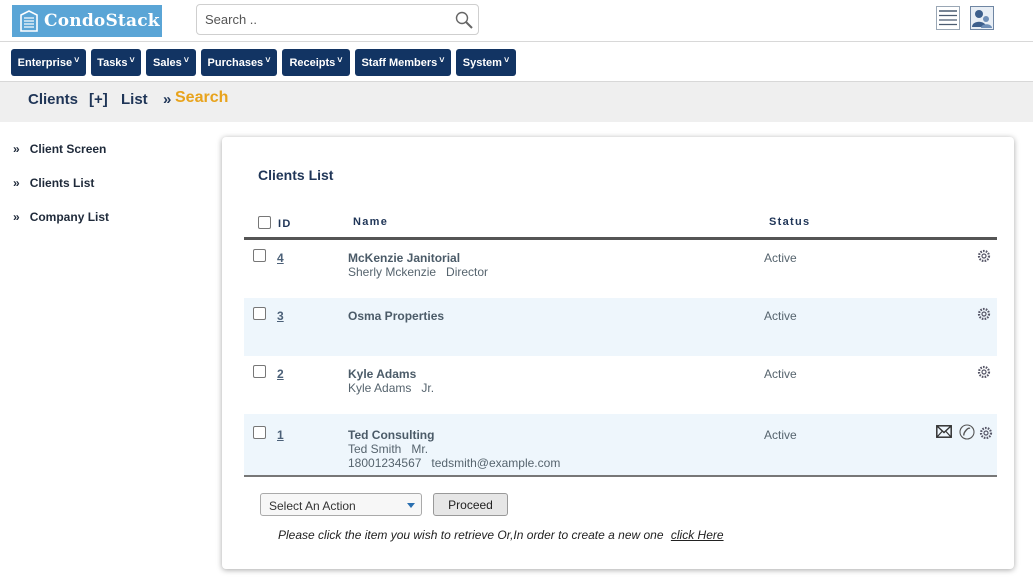 This screenshot has height=580, width=1033. I want to click on breadcrumb-list: List, so click(134, 99).